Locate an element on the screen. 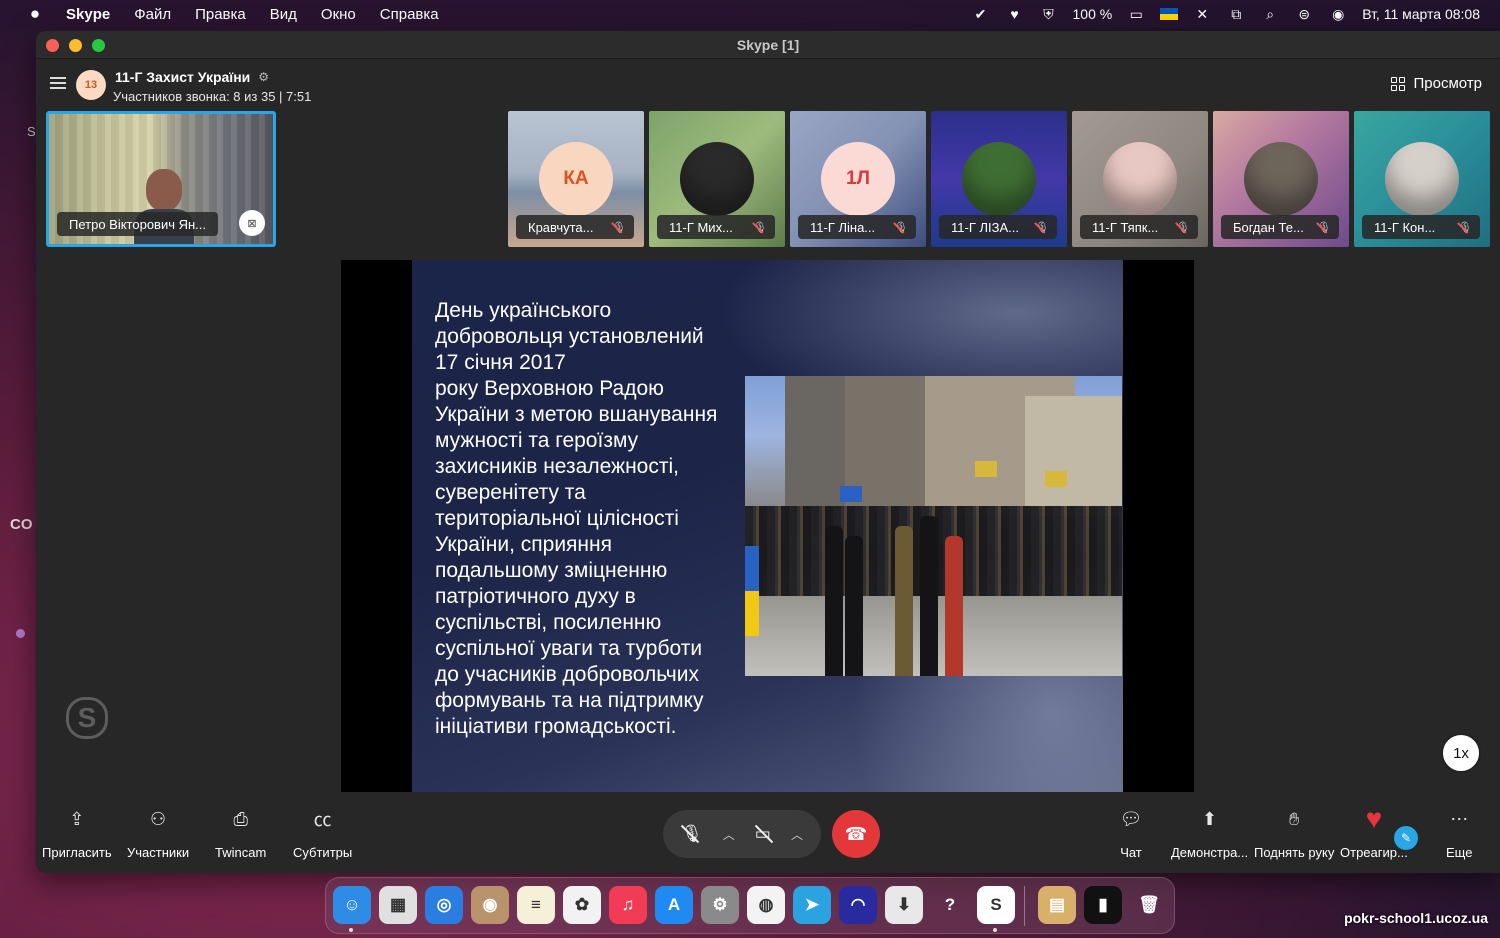 The height and width of the screenshot is (938, 1500). more-button: ⋯ Еще is located at coordinates (1459, 834).